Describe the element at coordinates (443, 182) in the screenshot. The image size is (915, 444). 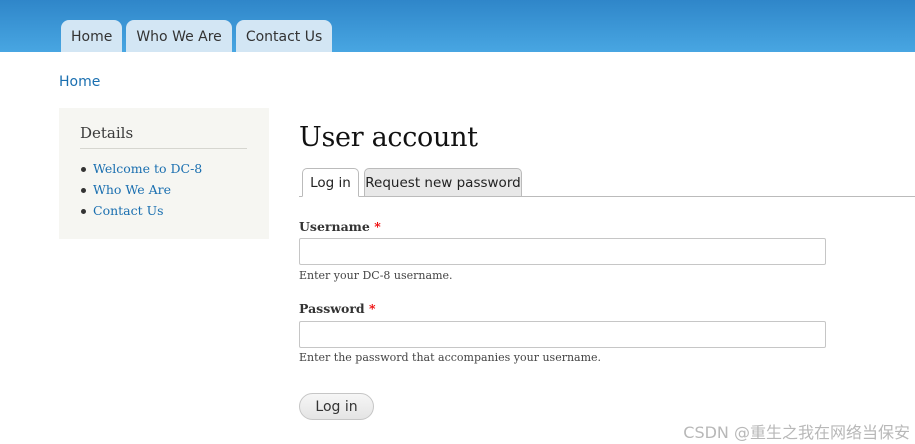
I see `tab-request-new-password: Request new password` at that location.